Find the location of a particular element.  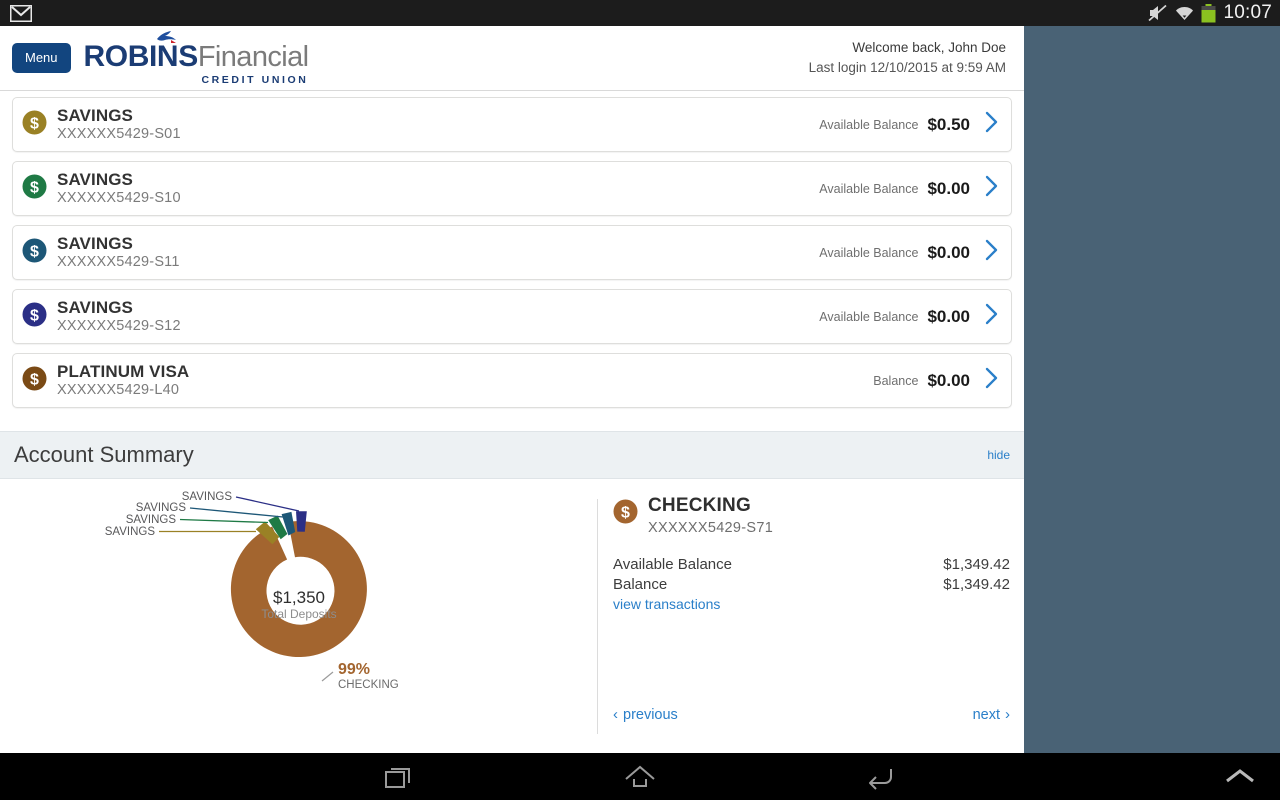

chevron-left-icon: ‹ is located at coordinates (615, 714).